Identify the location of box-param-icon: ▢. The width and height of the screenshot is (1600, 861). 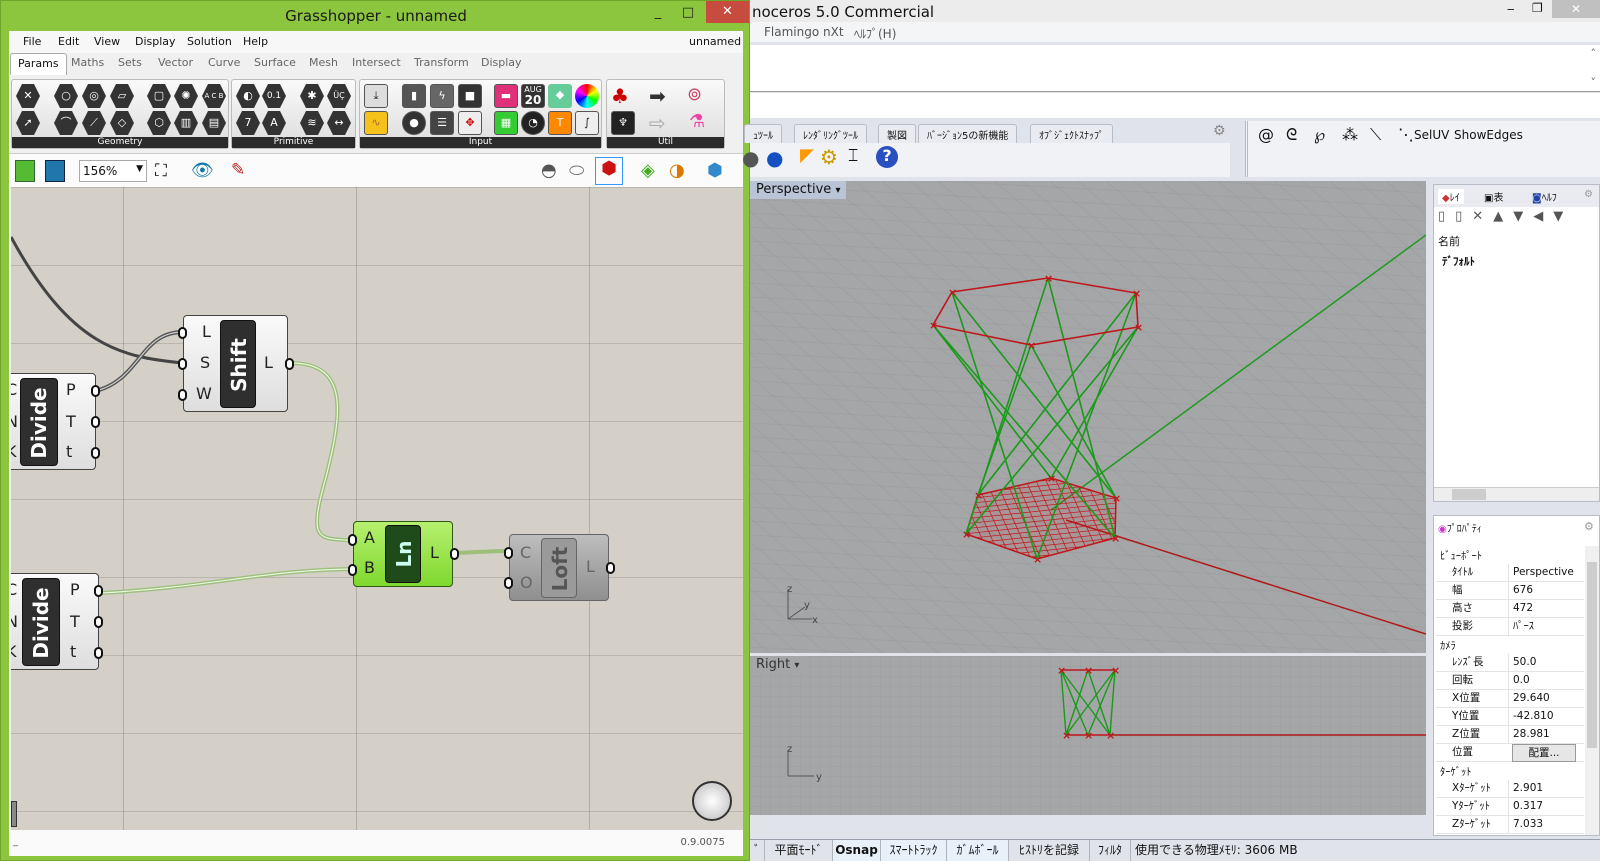
(159, 96).